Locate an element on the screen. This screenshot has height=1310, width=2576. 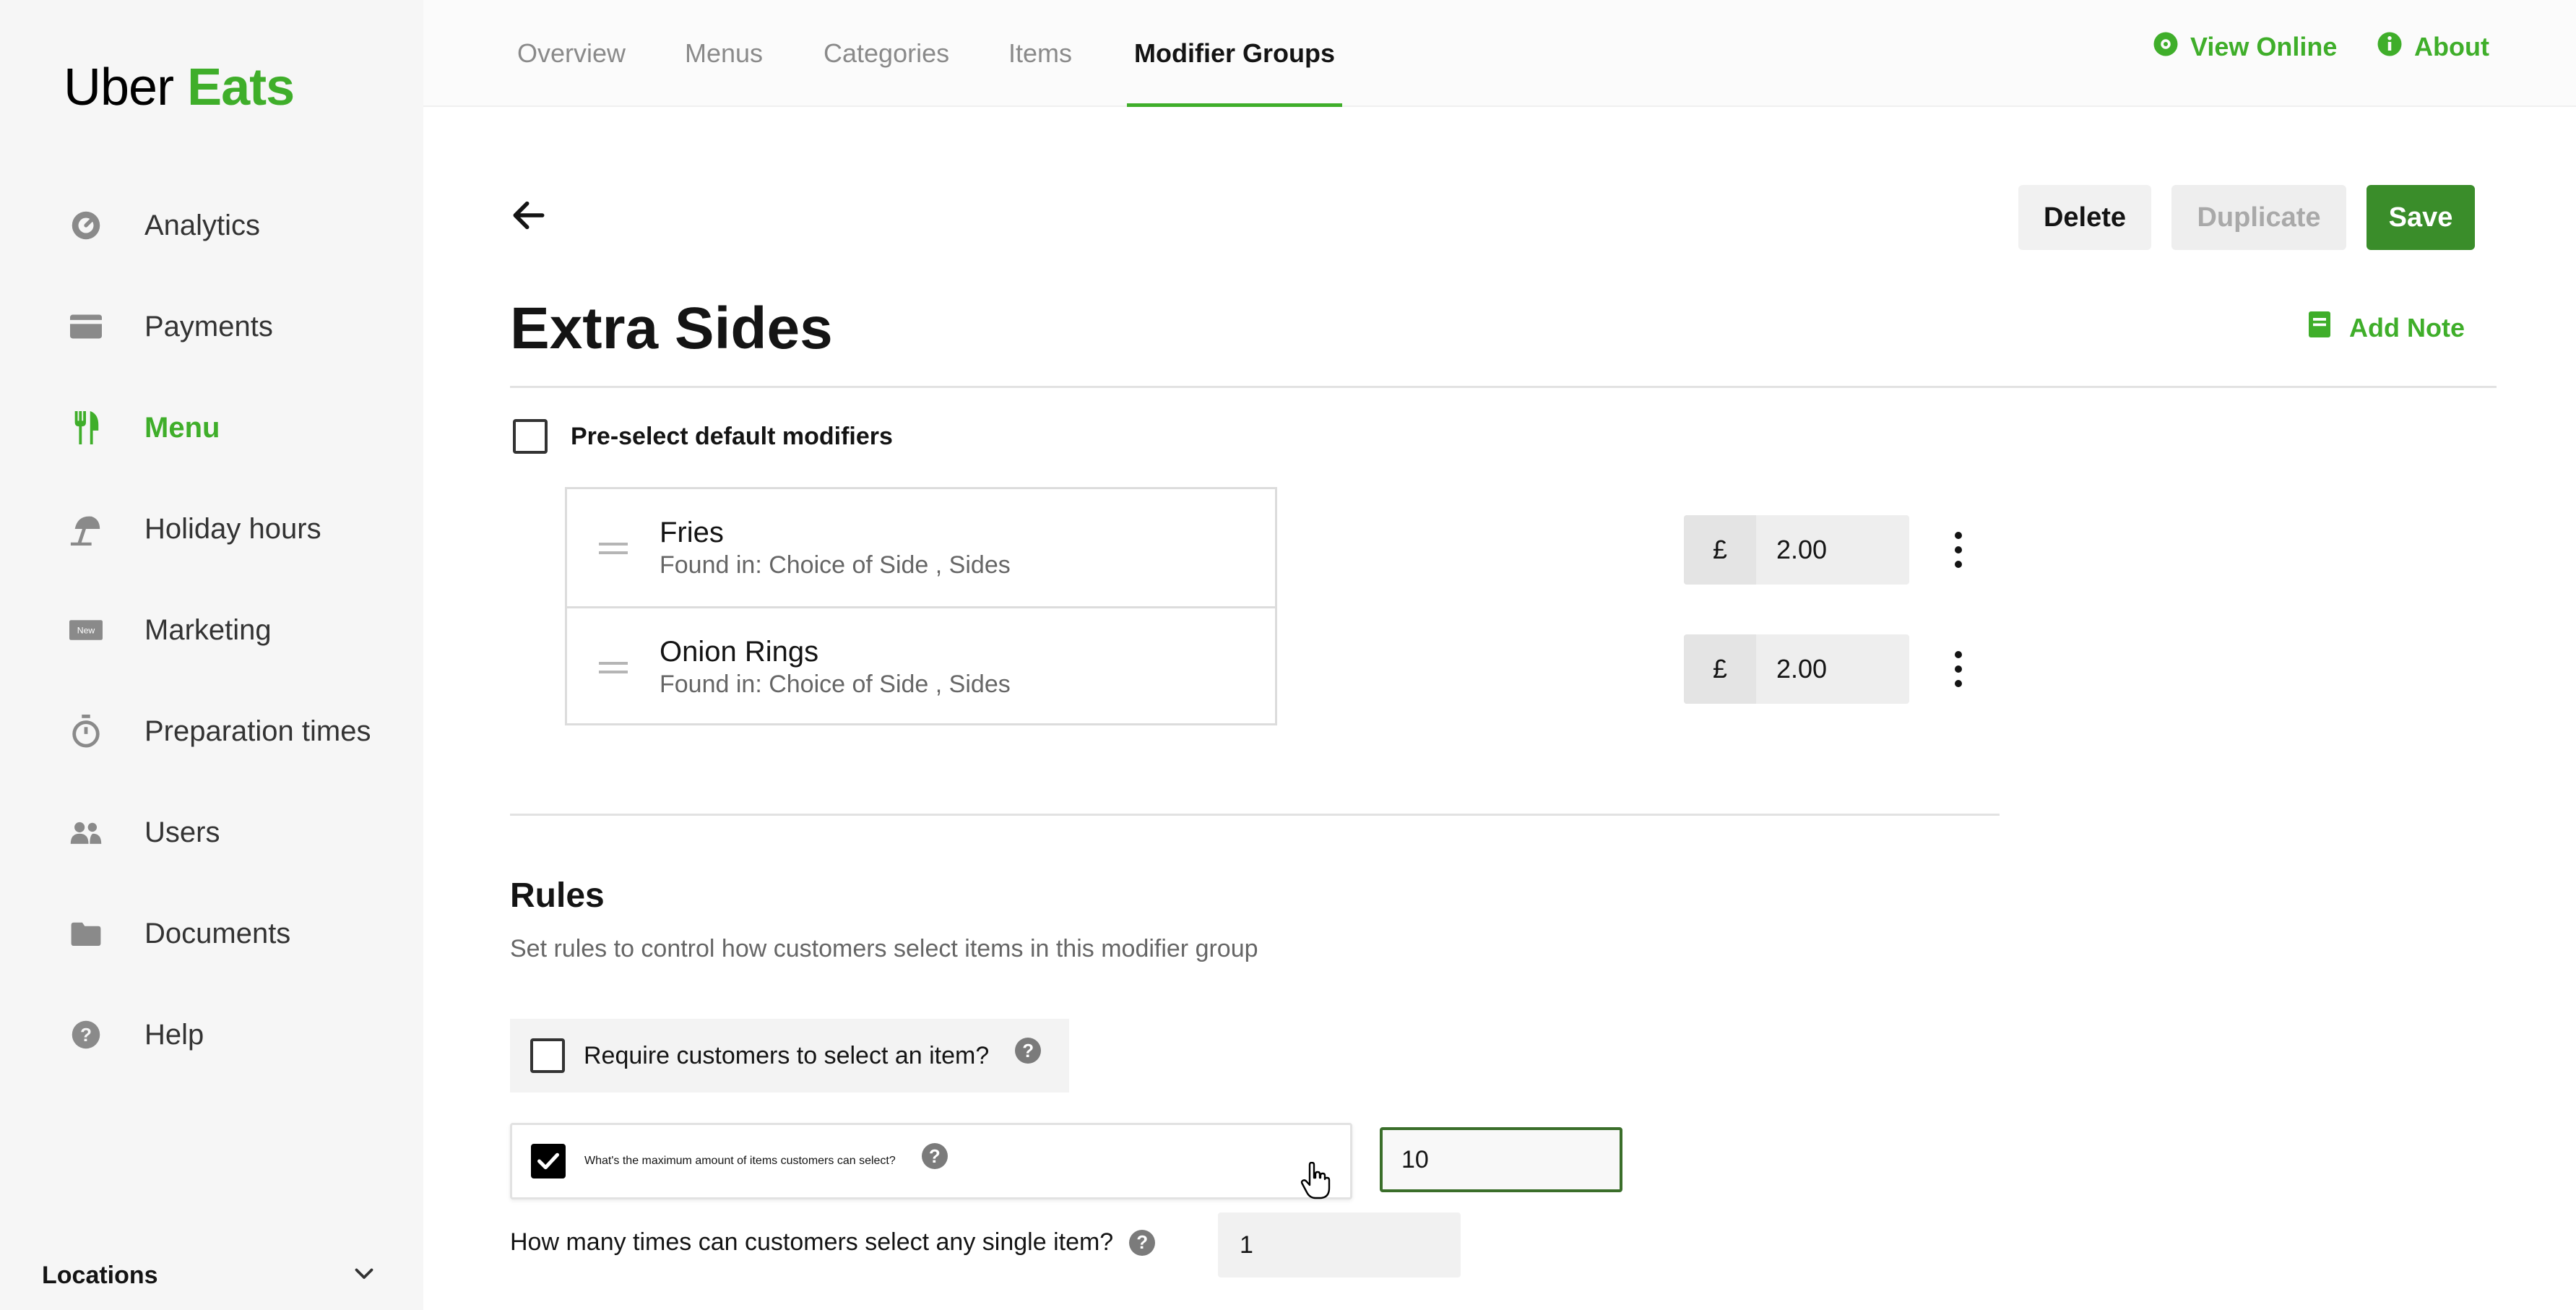
add-note-button: Add Note is located at coordinates (2387, 328).